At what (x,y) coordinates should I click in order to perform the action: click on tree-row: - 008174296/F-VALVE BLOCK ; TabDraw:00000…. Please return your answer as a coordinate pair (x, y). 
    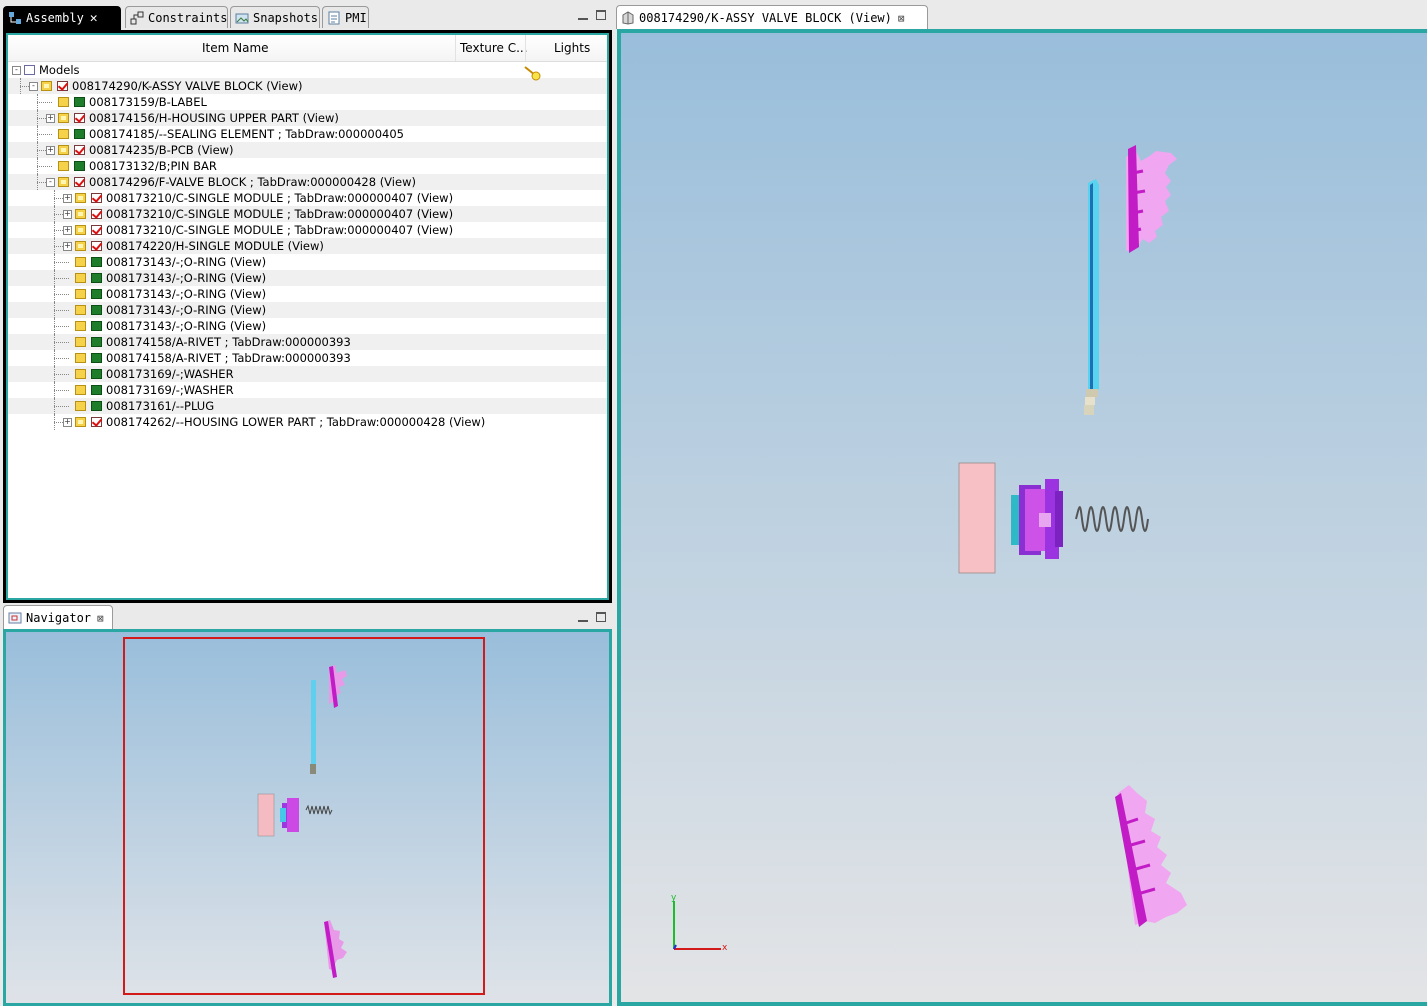
    Looking at the image, I should click on (307, 182).